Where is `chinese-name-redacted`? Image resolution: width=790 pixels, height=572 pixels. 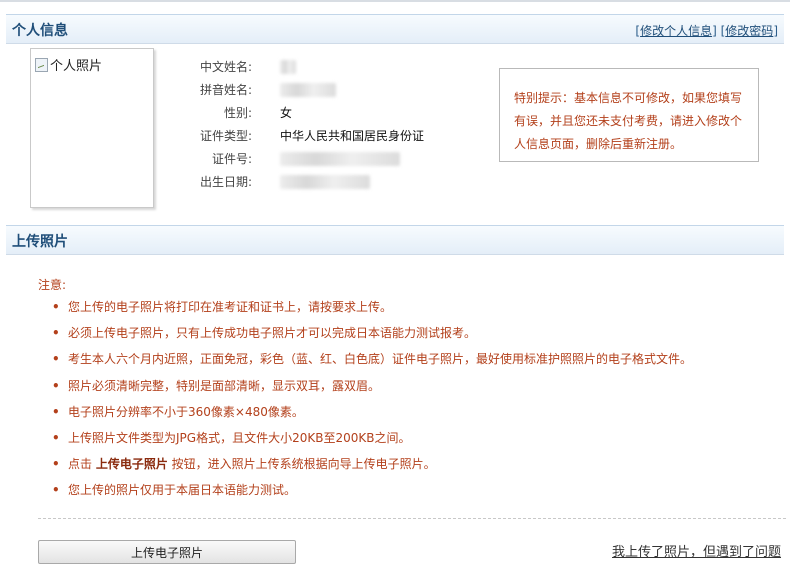 chinese-name-redacted is located at coordinates (288, 67).